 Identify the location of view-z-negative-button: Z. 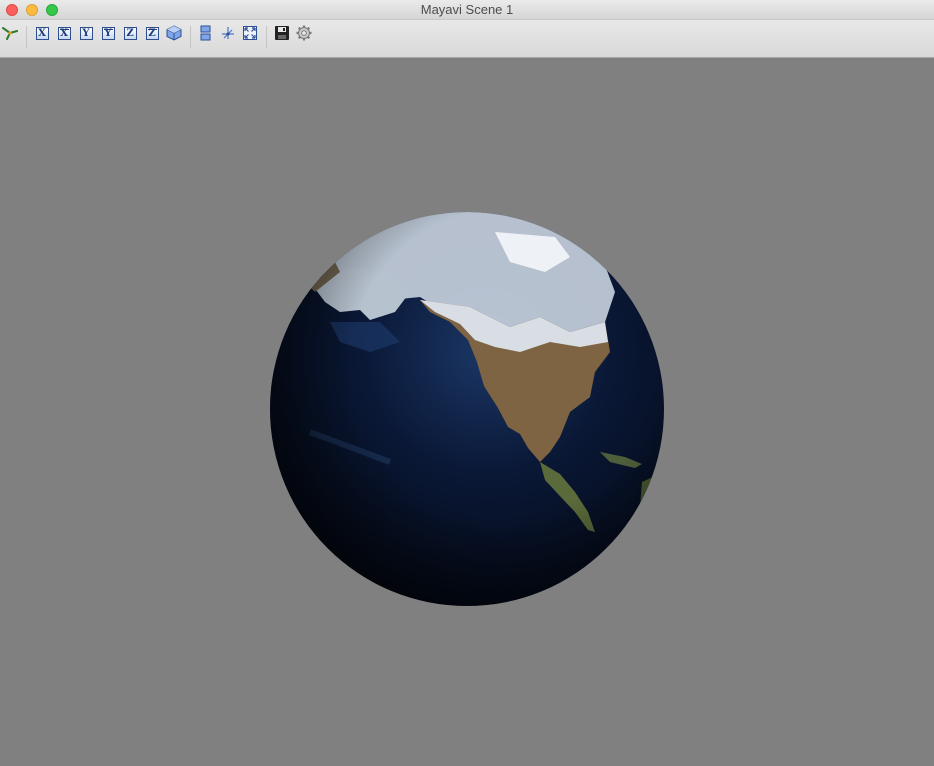
(152, 33).